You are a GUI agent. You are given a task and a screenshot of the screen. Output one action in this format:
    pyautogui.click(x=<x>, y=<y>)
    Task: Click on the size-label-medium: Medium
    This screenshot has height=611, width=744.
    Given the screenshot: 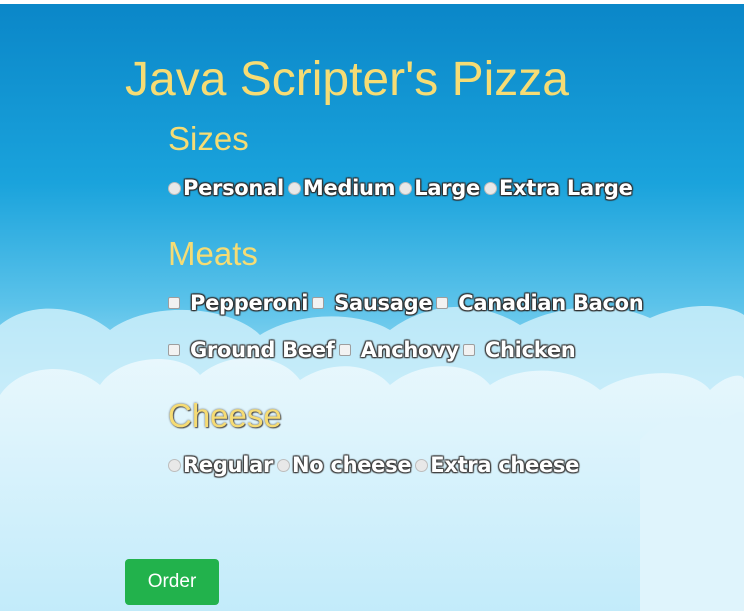 What is the action you would take?
    pyautogui.click(x=349, y=188)
    